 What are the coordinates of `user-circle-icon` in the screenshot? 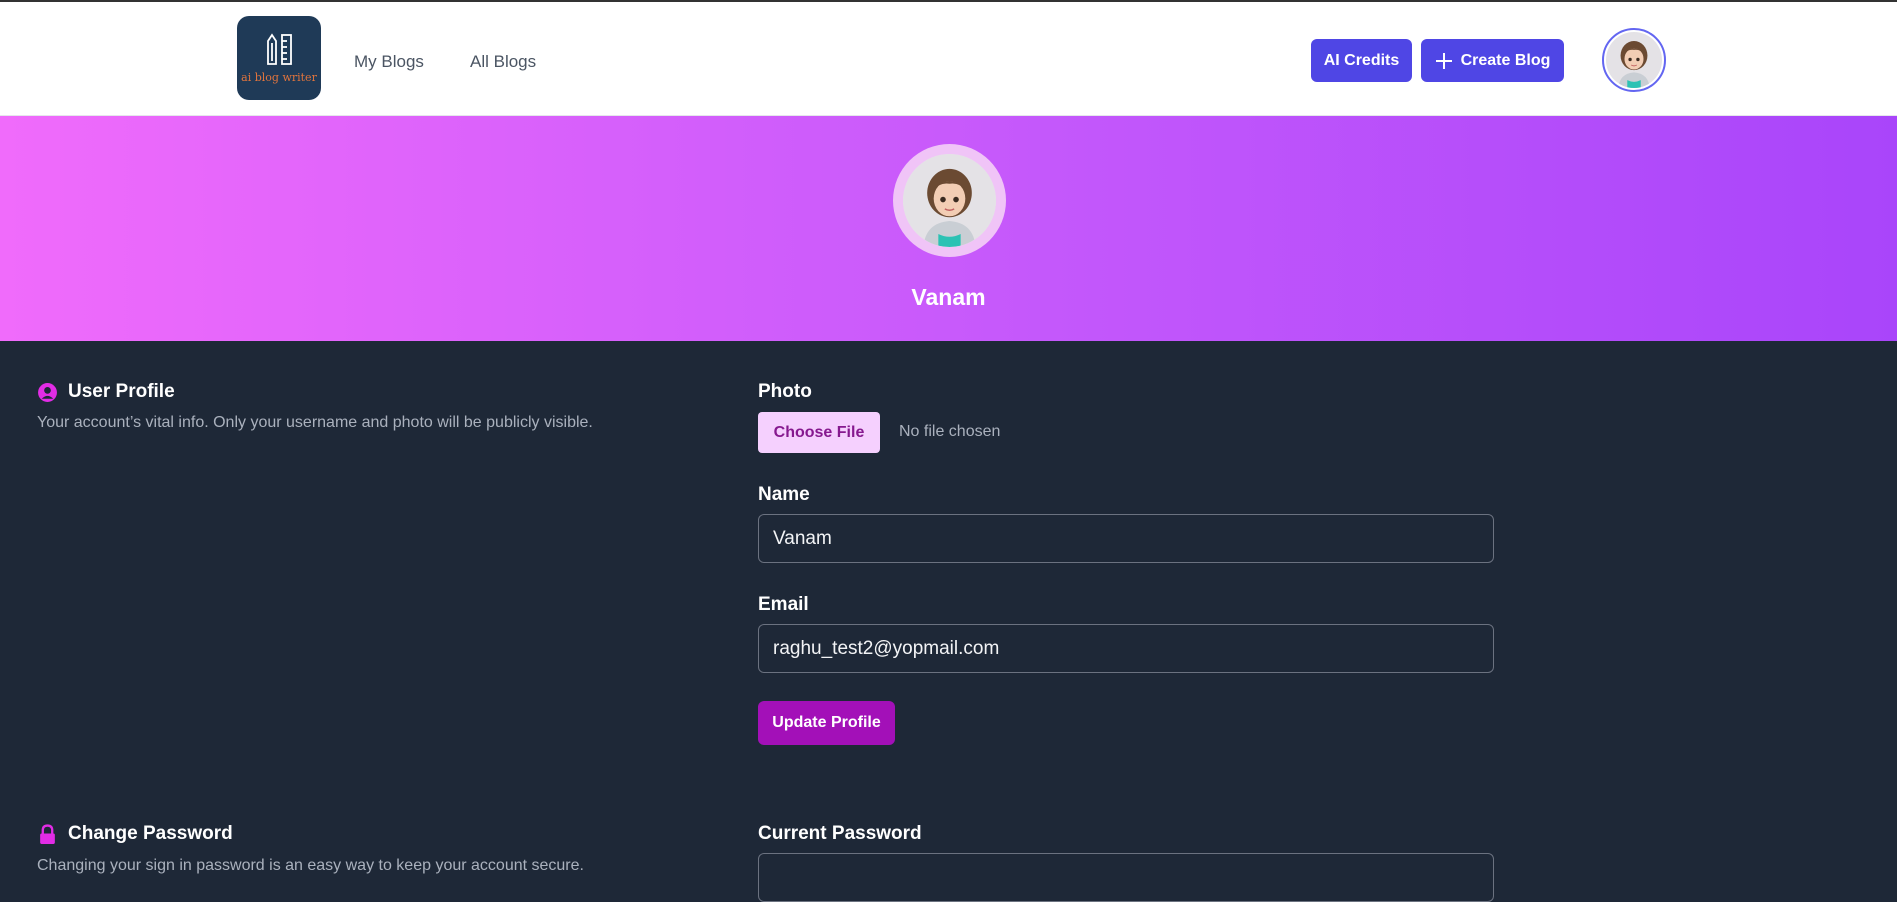 It's located at (47, 392).